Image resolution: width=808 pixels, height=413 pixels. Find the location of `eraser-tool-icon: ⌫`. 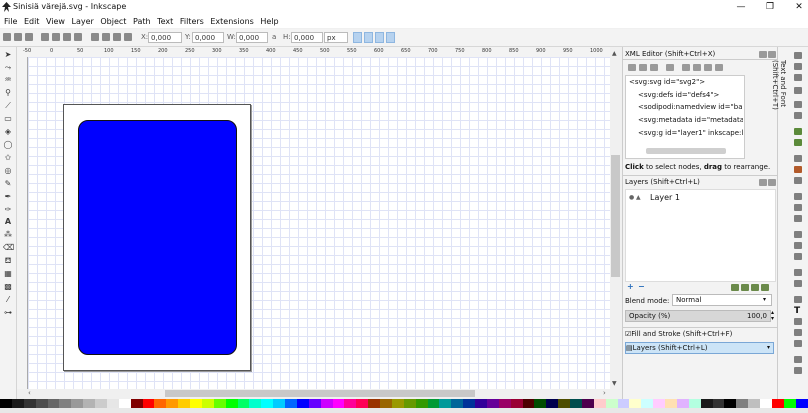

eraser-tool-icon: ⌫ is located at coordinates (8, 247).